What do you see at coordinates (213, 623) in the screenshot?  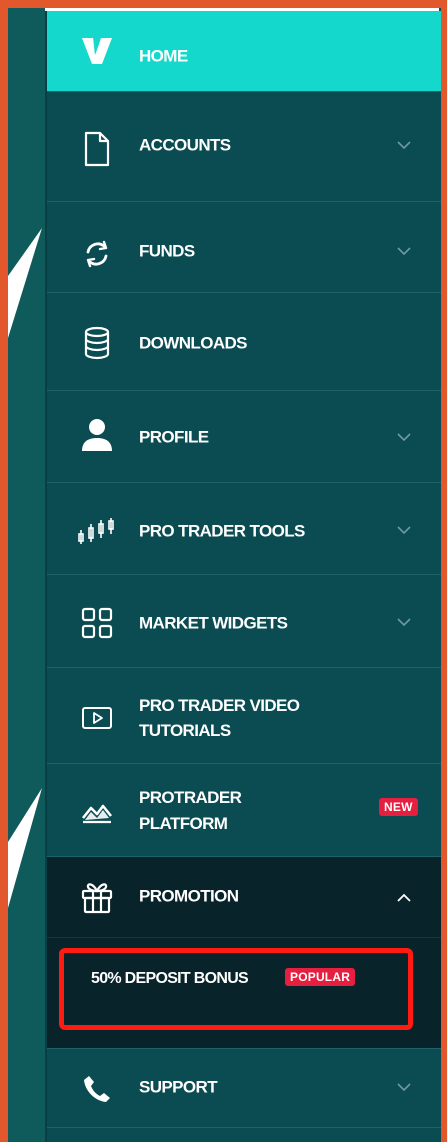 I see `sidebar-item-label: MARKET WIDGETS` at bounding box center [213, 623].